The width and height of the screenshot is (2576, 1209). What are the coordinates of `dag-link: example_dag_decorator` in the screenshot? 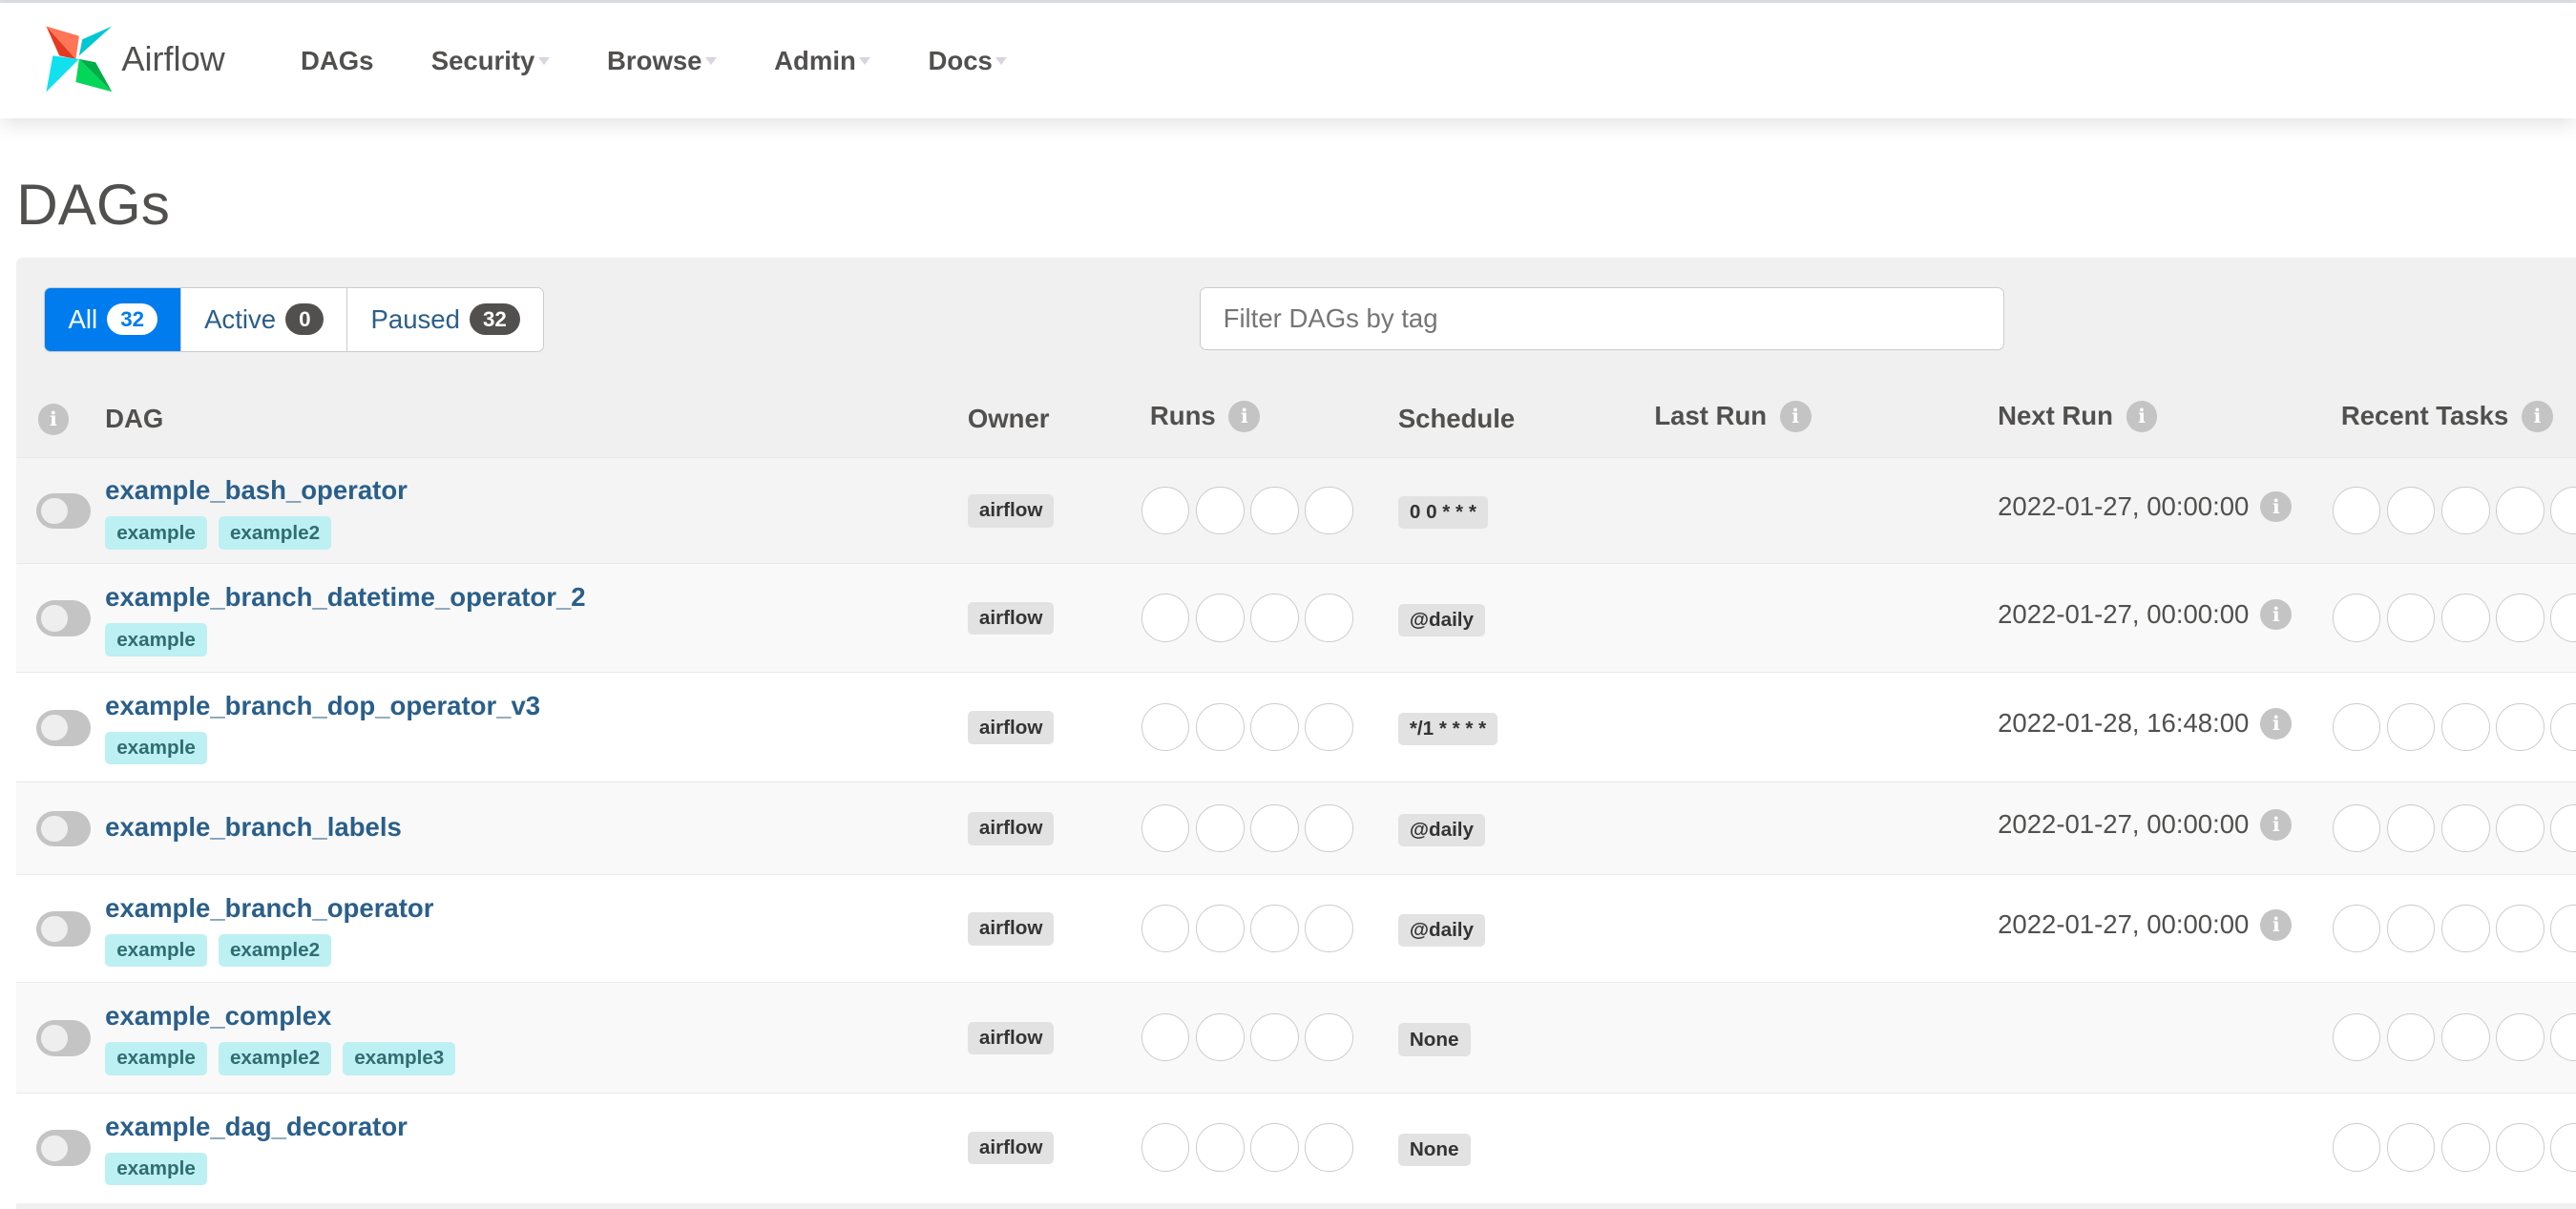 It's located at (256, 1127).